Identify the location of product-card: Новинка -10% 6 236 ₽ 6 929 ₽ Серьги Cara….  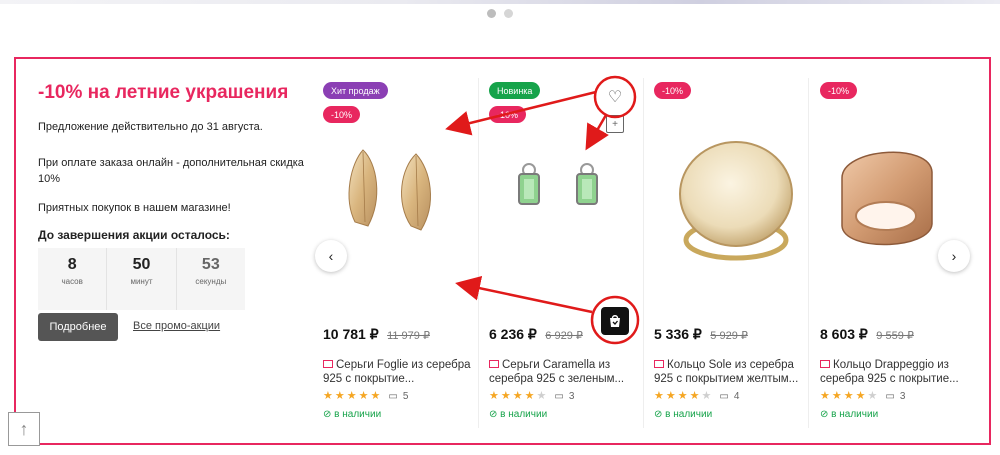
(571, 253).